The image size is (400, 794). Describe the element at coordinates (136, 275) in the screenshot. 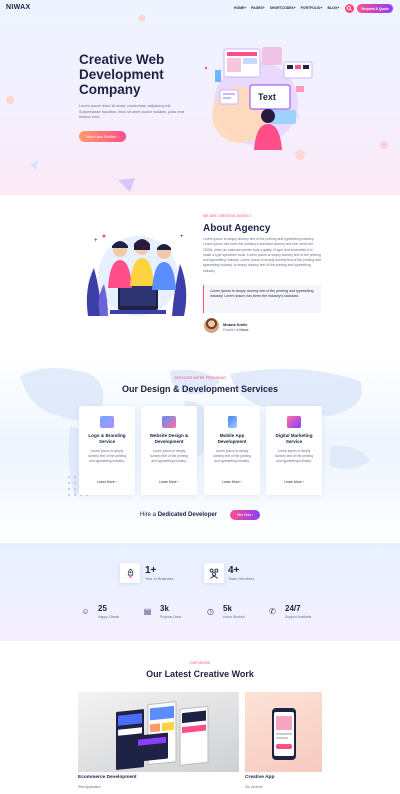

I see `about-illustration: + +` at that location.